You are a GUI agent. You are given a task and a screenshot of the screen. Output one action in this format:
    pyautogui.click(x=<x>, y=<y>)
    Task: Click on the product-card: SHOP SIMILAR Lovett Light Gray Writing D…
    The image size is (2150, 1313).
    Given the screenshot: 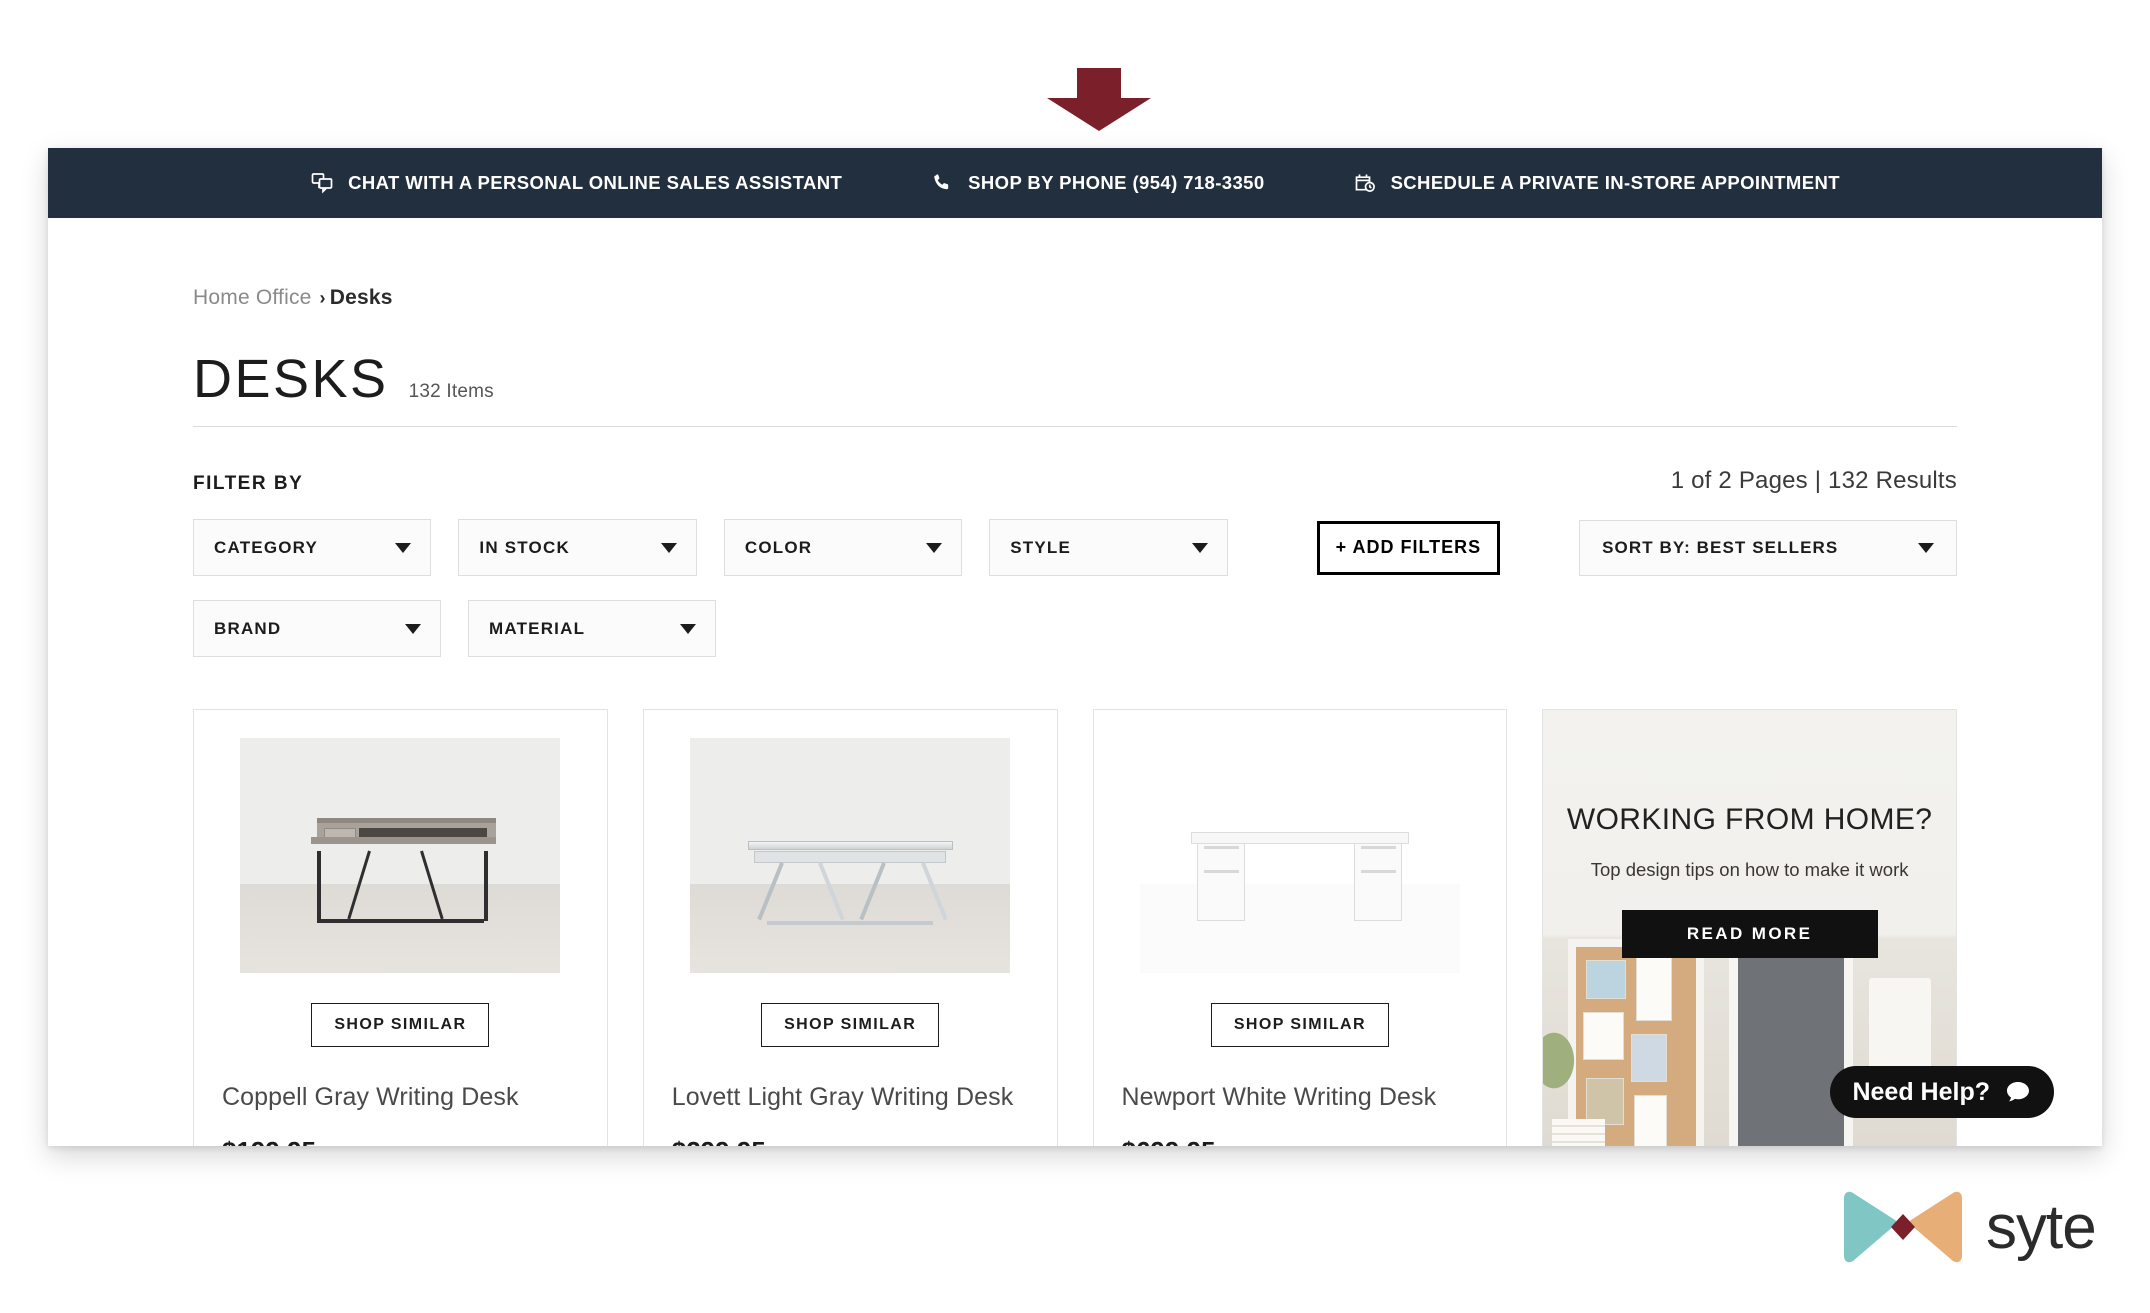 What is the action you would take?
    pyautogui.click(x=850, y=927)
    